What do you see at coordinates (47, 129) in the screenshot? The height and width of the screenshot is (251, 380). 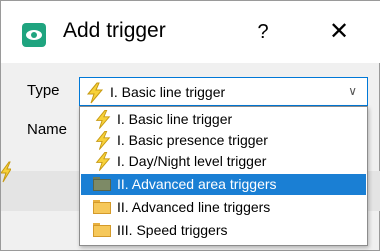 I see `name-label: Name` at bounding box center [47, 129].